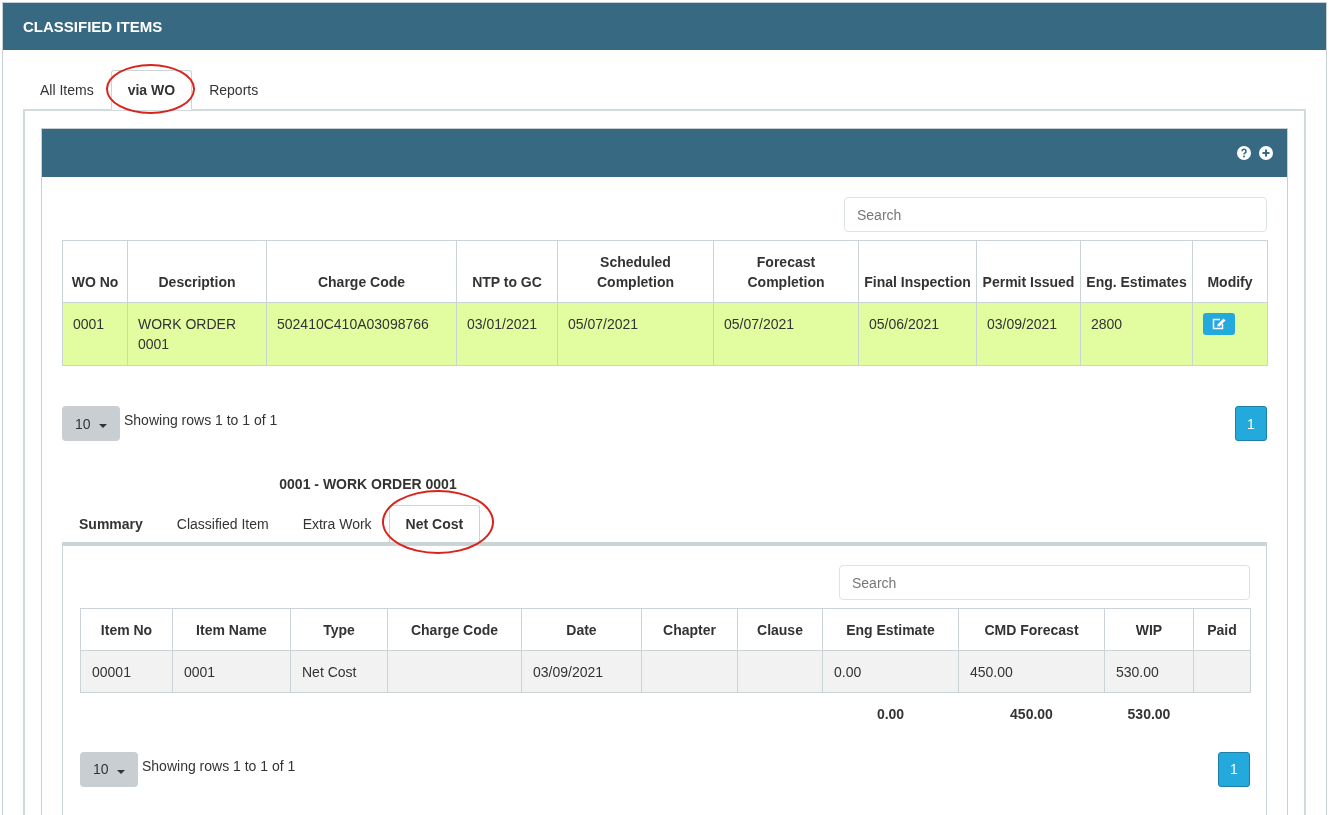 This screenshot has height=815, width=1329. Describe the element at coordinates (665, 671) in the screenshot. I see `table-row: 00001 0001 Net Cost 03/09/2021 0.00 450.00 530.00` at that location.